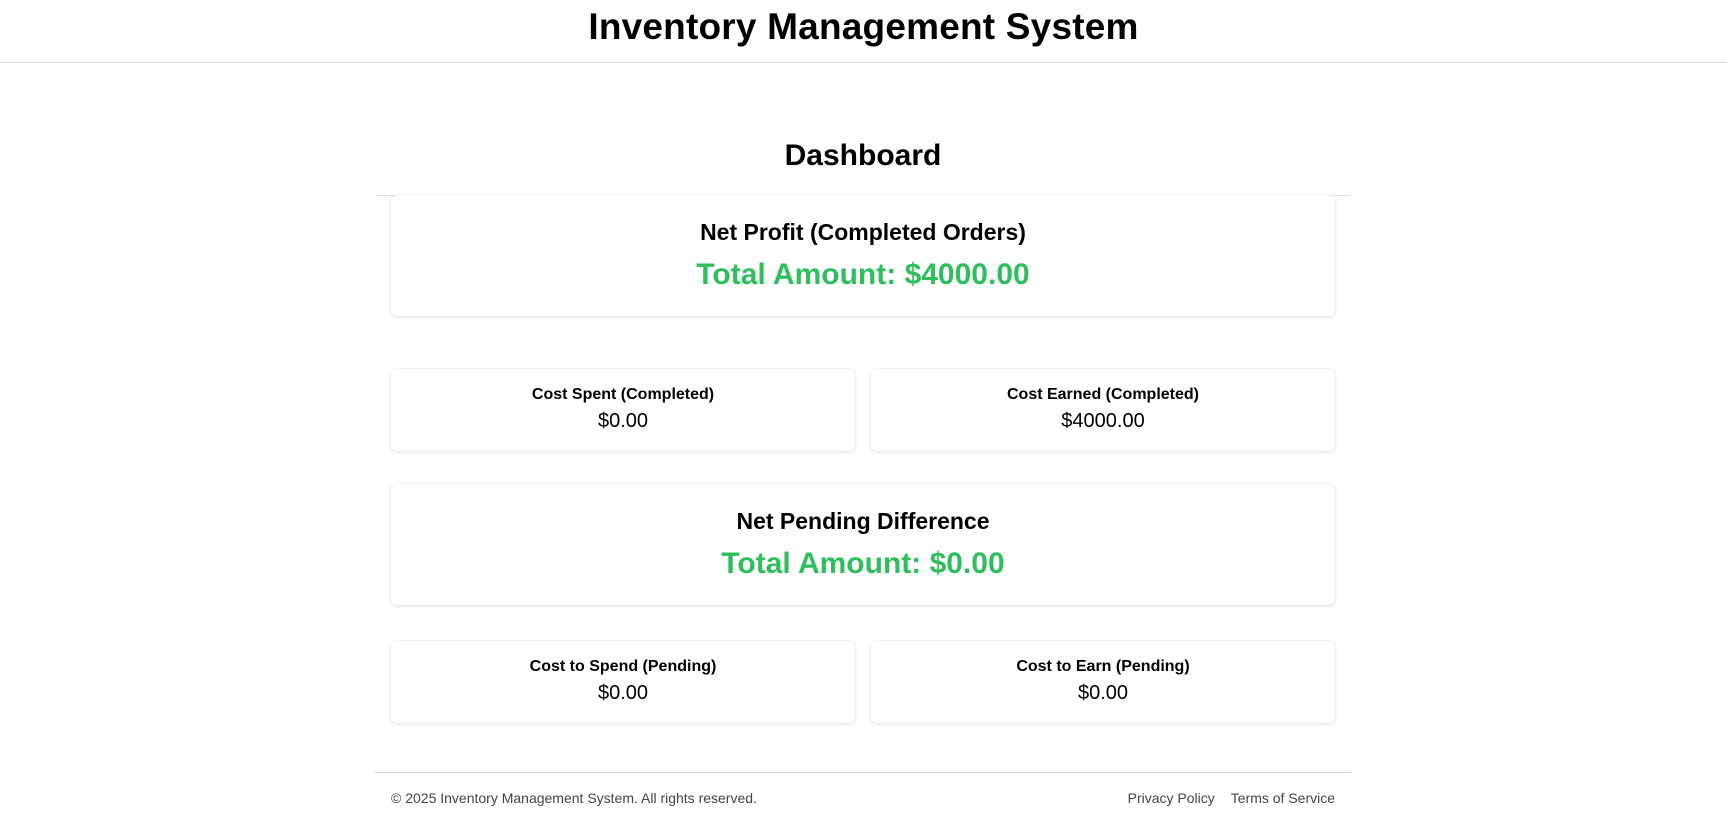 The image size is (1727, 839). Describe the element at coordinates (863, 232) in the screenshot. I see `net-profit-label: Net Profit (Completed Orders)` at that location.